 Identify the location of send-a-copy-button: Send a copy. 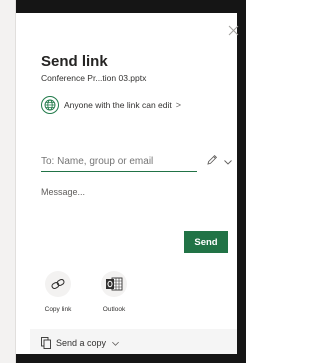
(80, 343).